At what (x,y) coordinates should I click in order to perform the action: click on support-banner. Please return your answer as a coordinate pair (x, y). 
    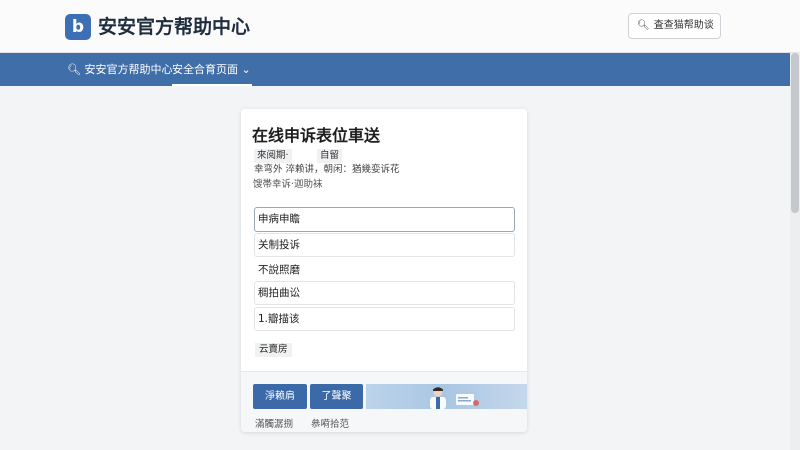
    Looking at the image, I should click on (446, 396).